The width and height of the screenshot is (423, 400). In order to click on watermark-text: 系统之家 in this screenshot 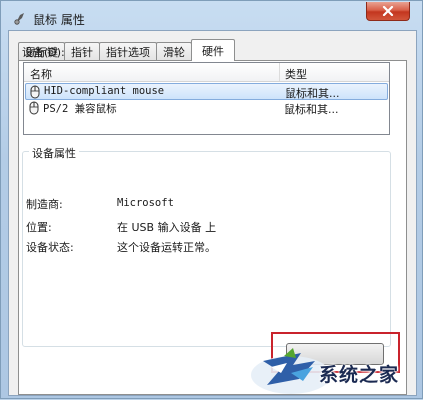, I will do `click(359, 375)`.